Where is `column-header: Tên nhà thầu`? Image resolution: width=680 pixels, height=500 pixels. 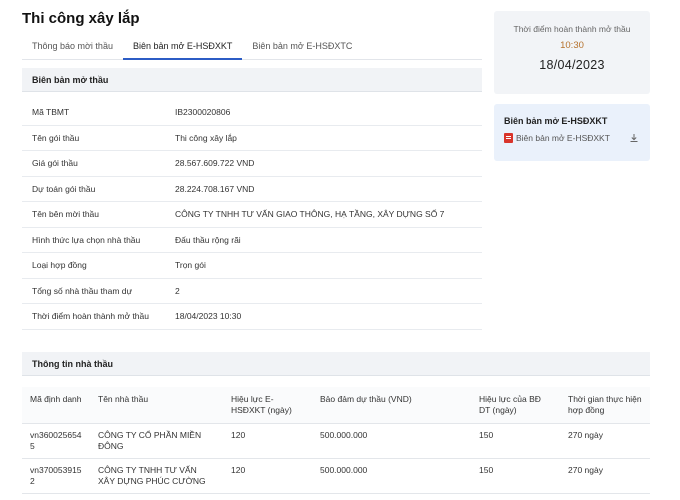 column-header: Tên nhà thầu is located at coordinates (156, 405).